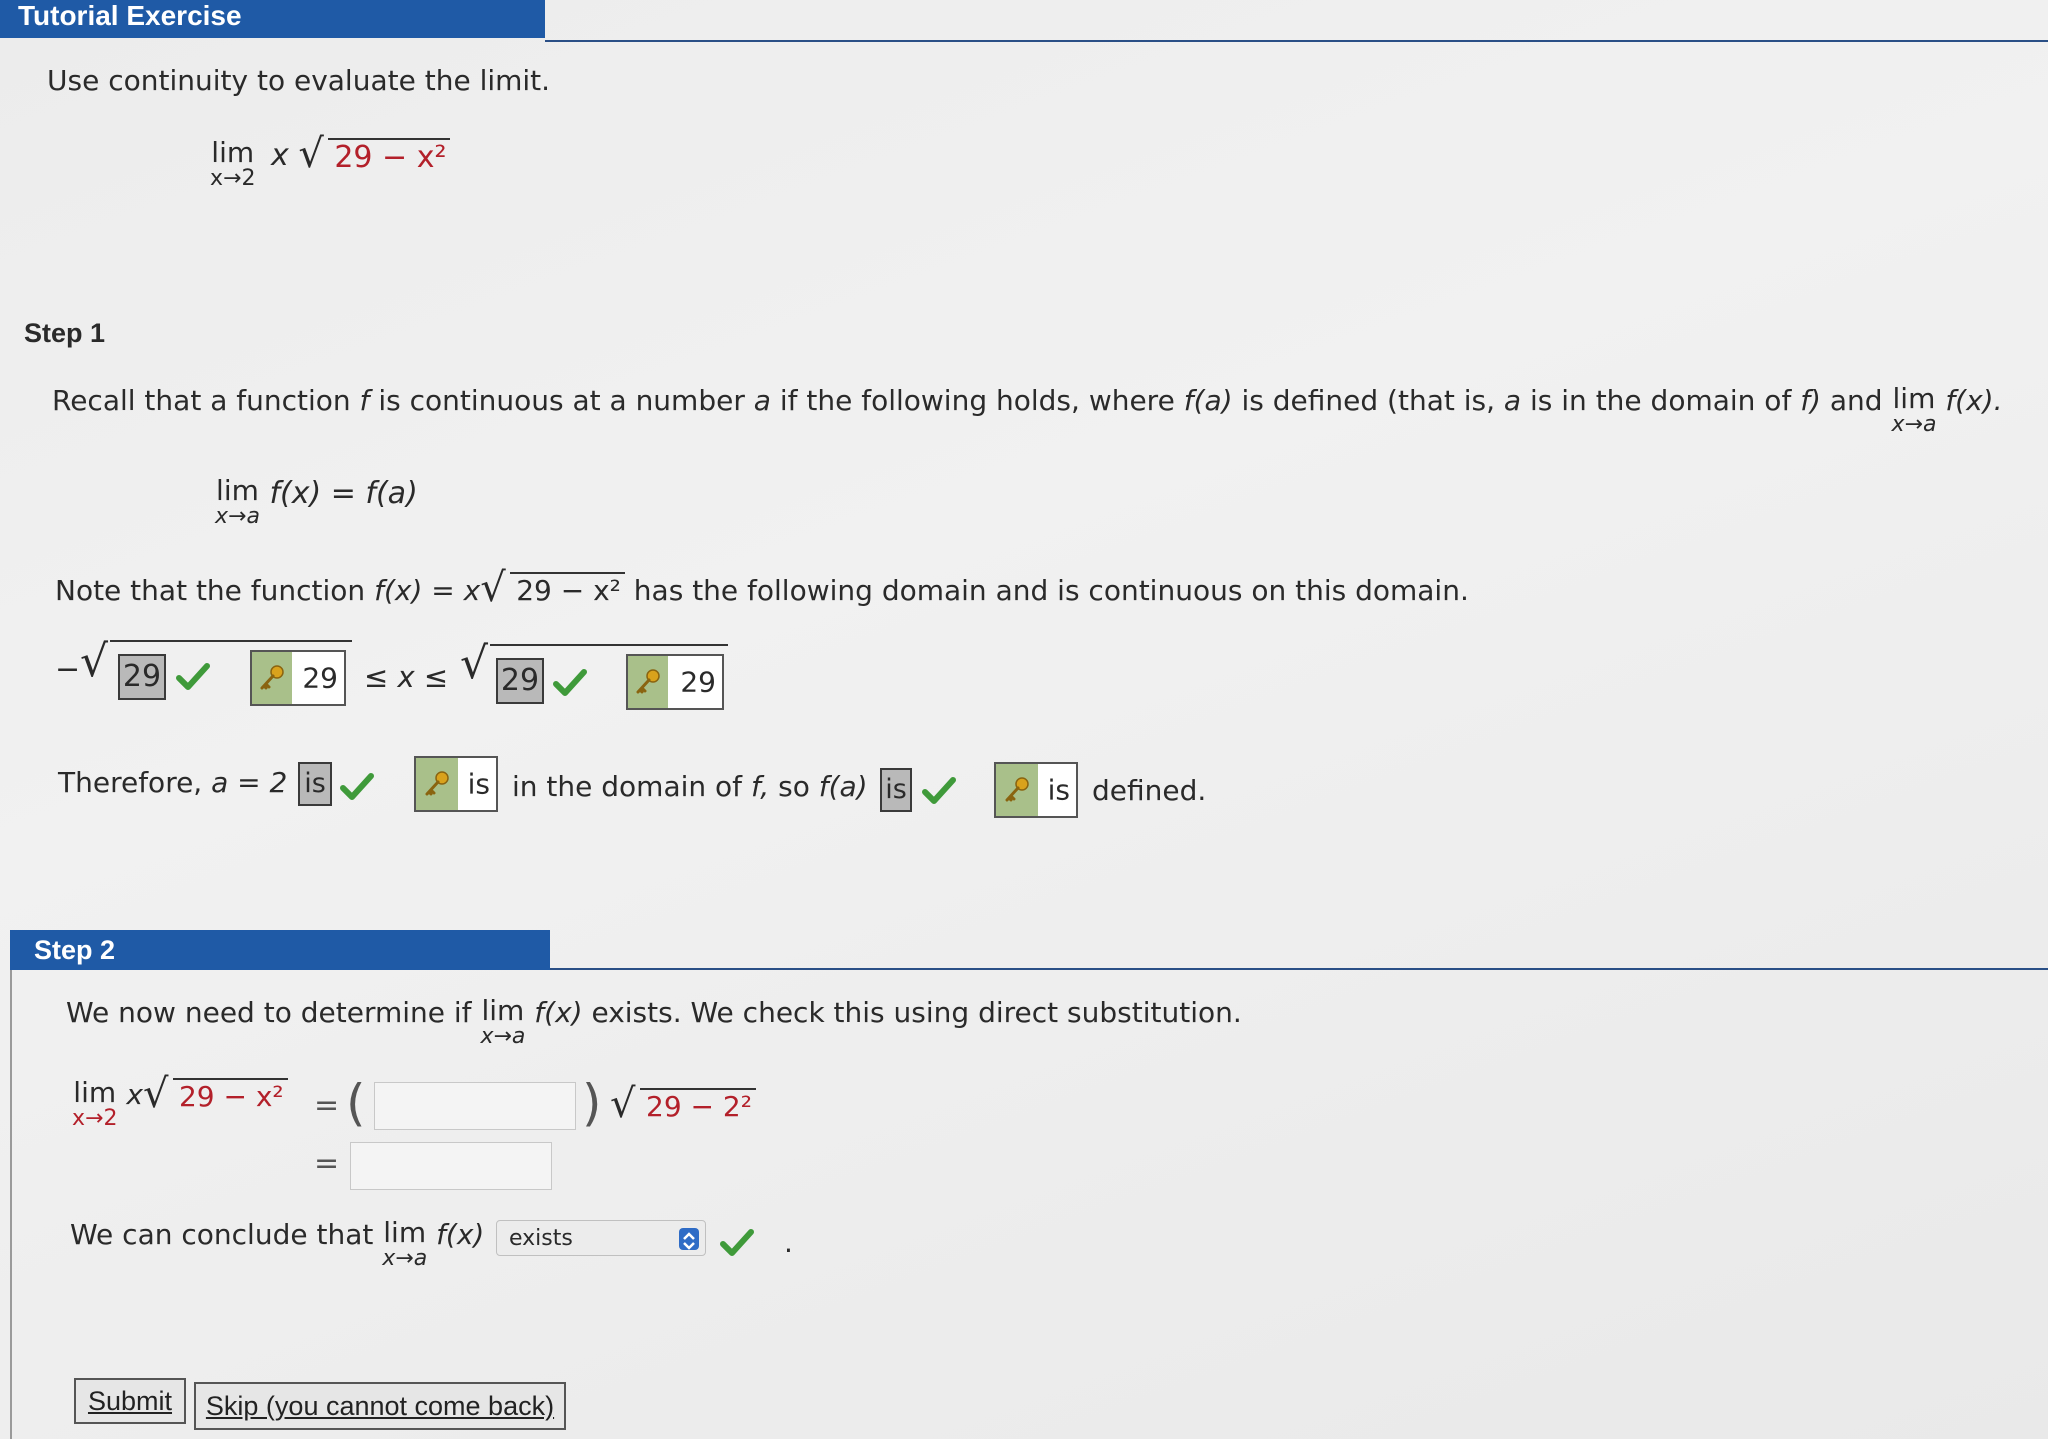 This screenshot has width=2048, height=1439. I want to click on continuity-definition: lim x→a f(x) = f(a), so click(316, 501).